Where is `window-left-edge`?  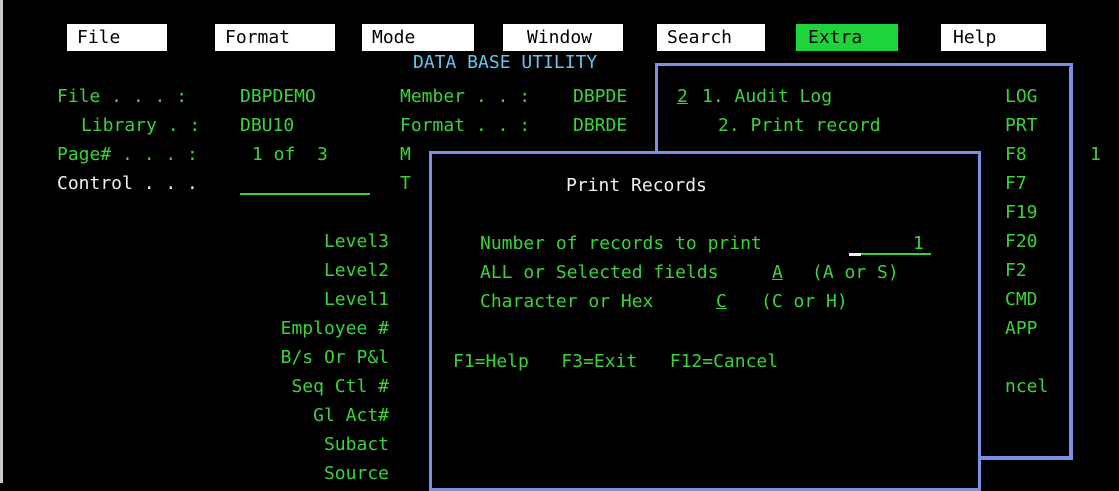
window-left-edge is located at coordinates (4, 241).